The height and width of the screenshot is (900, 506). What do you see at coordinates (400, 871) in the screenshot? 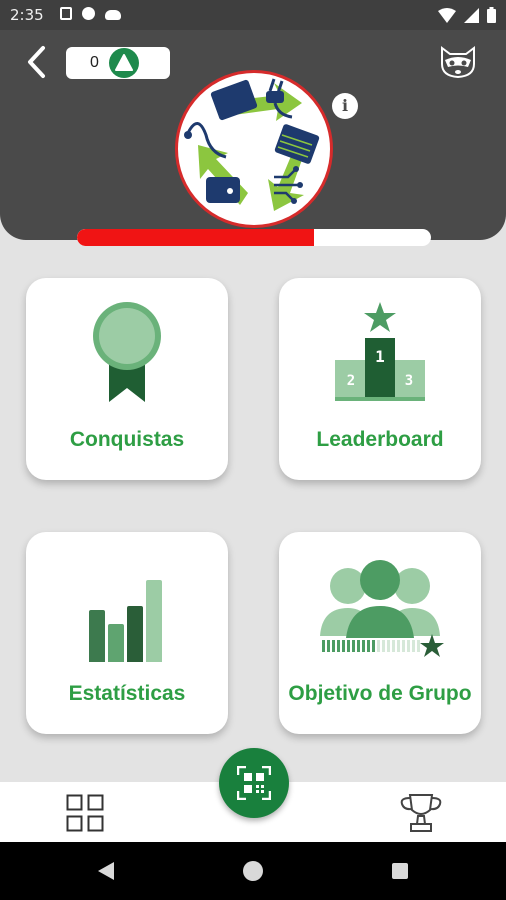
I see `system-recents-icon` at bounding box center [400, 871].